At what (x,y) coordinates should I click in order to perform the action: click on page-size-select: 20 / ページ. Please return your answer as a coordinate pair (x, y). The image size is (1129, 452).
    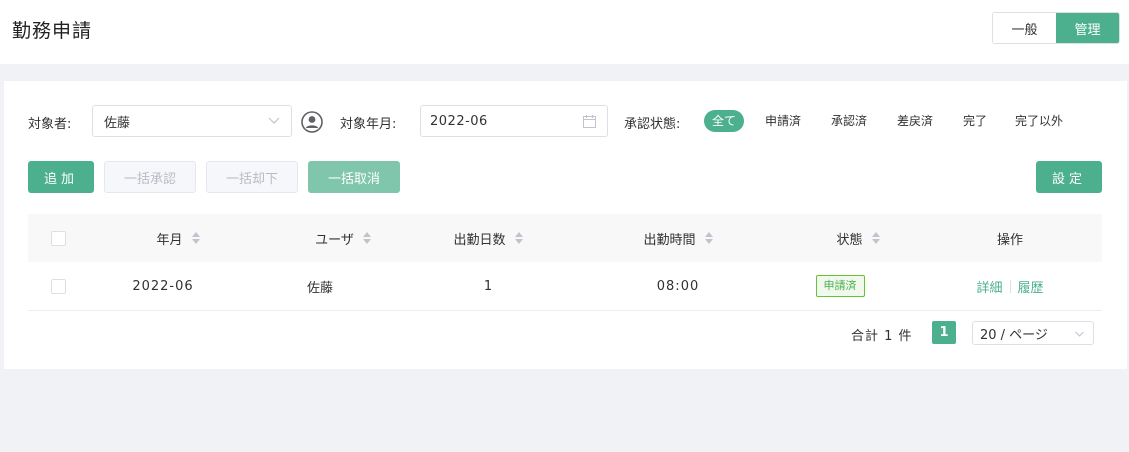
    Looking at the image, I should click on (1033, 333).